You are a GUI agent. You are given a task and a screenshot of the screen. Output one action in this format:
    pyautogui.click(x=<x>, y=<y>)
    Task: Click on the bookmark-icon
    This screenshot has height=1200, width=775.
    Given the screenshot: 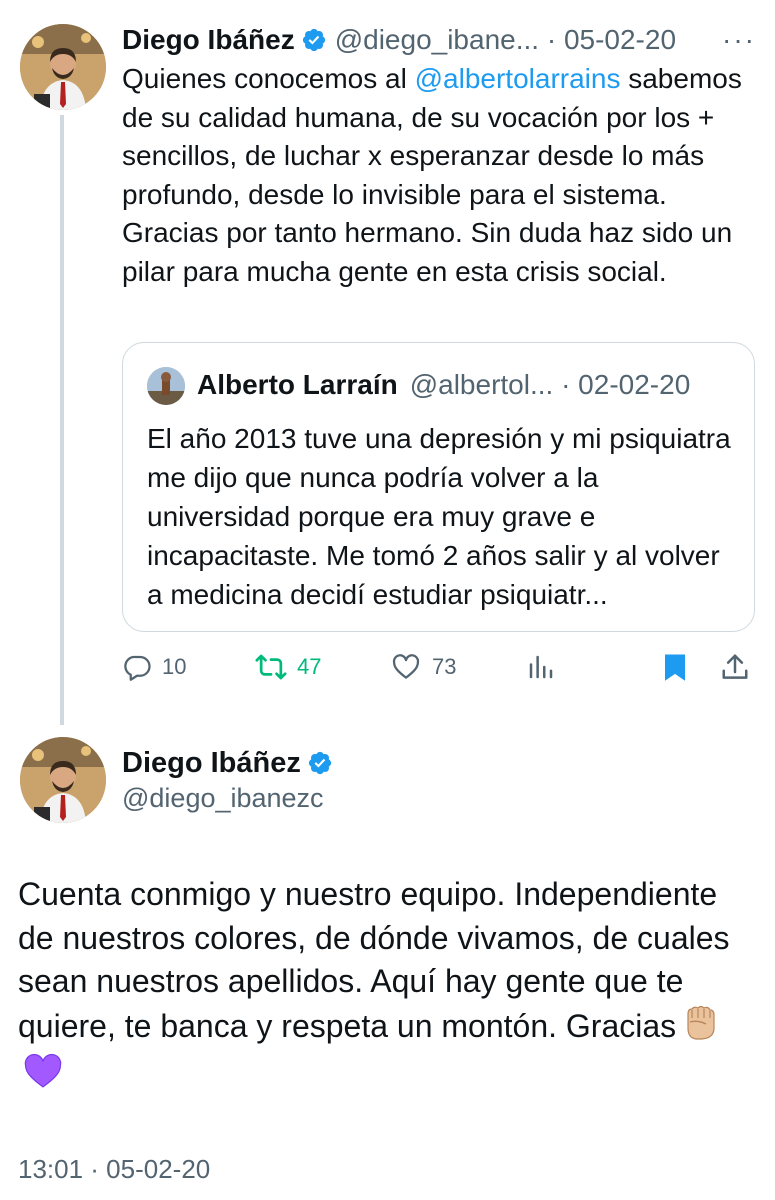 What is the action you would take?
    pyautogui.click(x=675, y=667)
    